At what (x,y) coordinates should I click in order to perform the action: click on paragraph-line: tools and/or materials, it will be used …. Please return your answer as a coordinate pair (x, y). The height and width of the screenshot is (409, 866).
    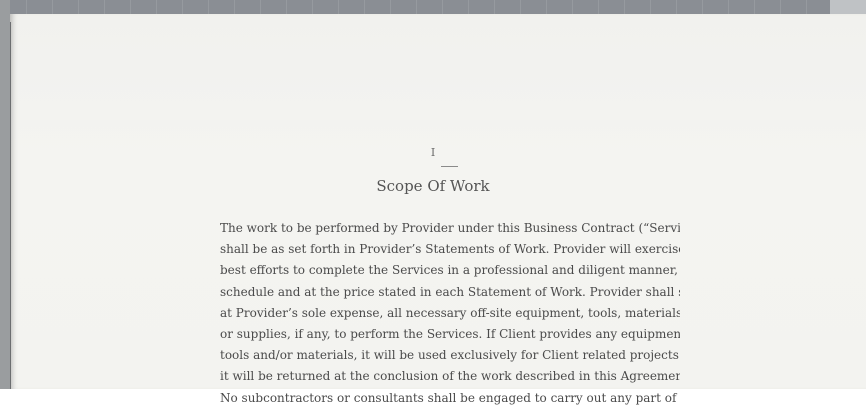
    Looking at the image, I should click on (450, 355).